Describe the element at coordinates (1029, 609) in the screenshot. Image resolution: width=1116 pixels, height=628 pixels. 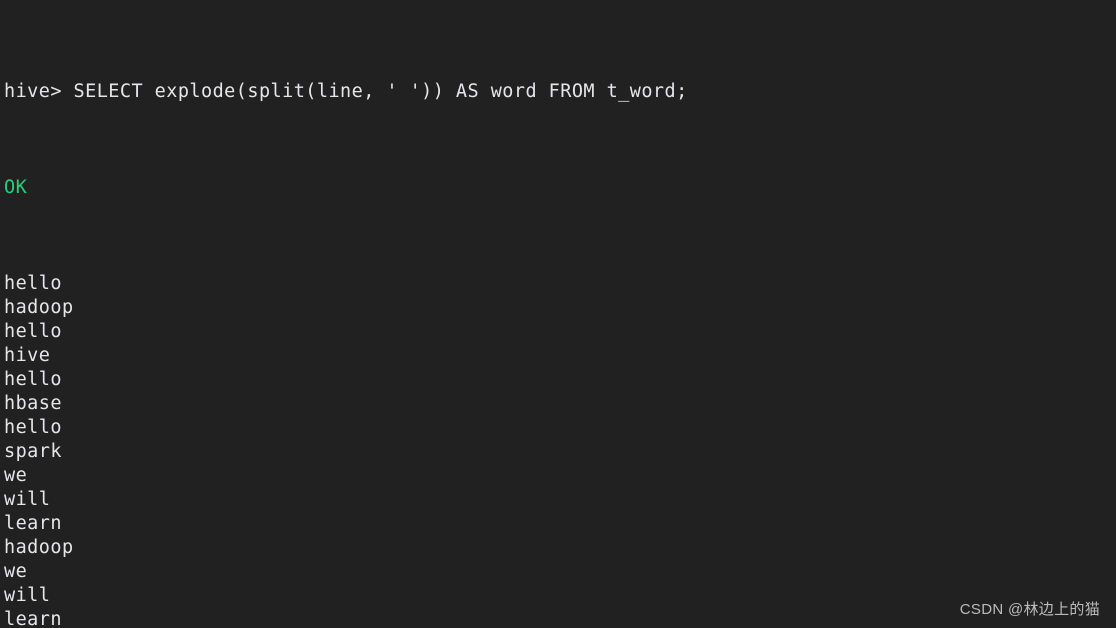
I see `watermark-label: CSDN @林边上的猫` at that location.